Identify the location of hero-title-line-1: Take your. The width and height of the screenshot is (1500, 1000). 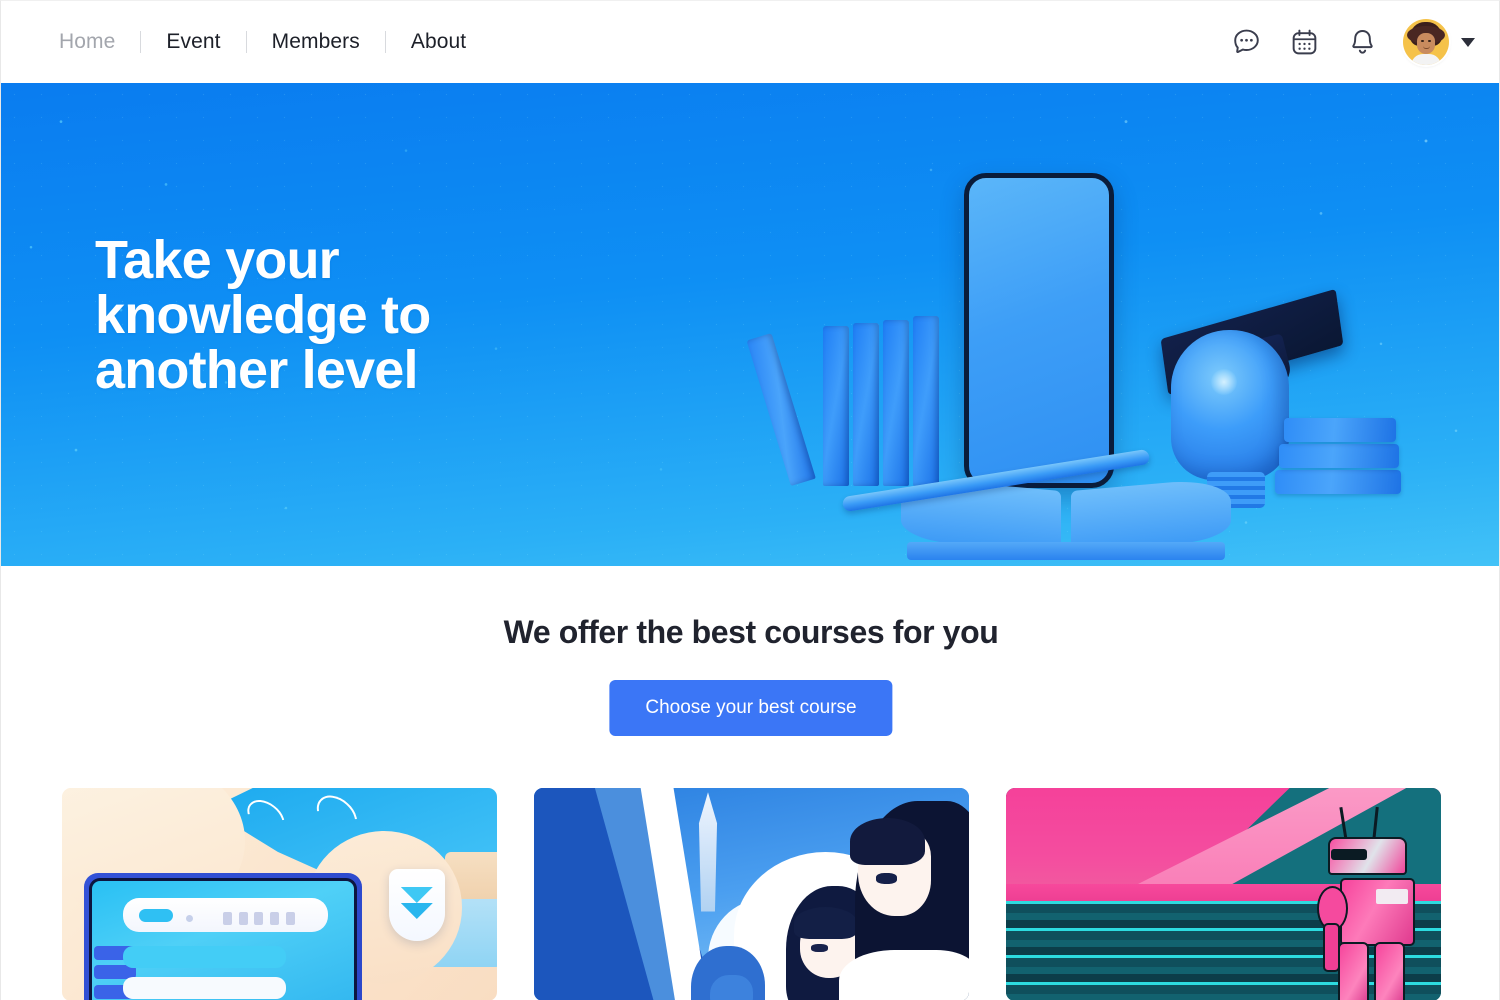
(217, 260).